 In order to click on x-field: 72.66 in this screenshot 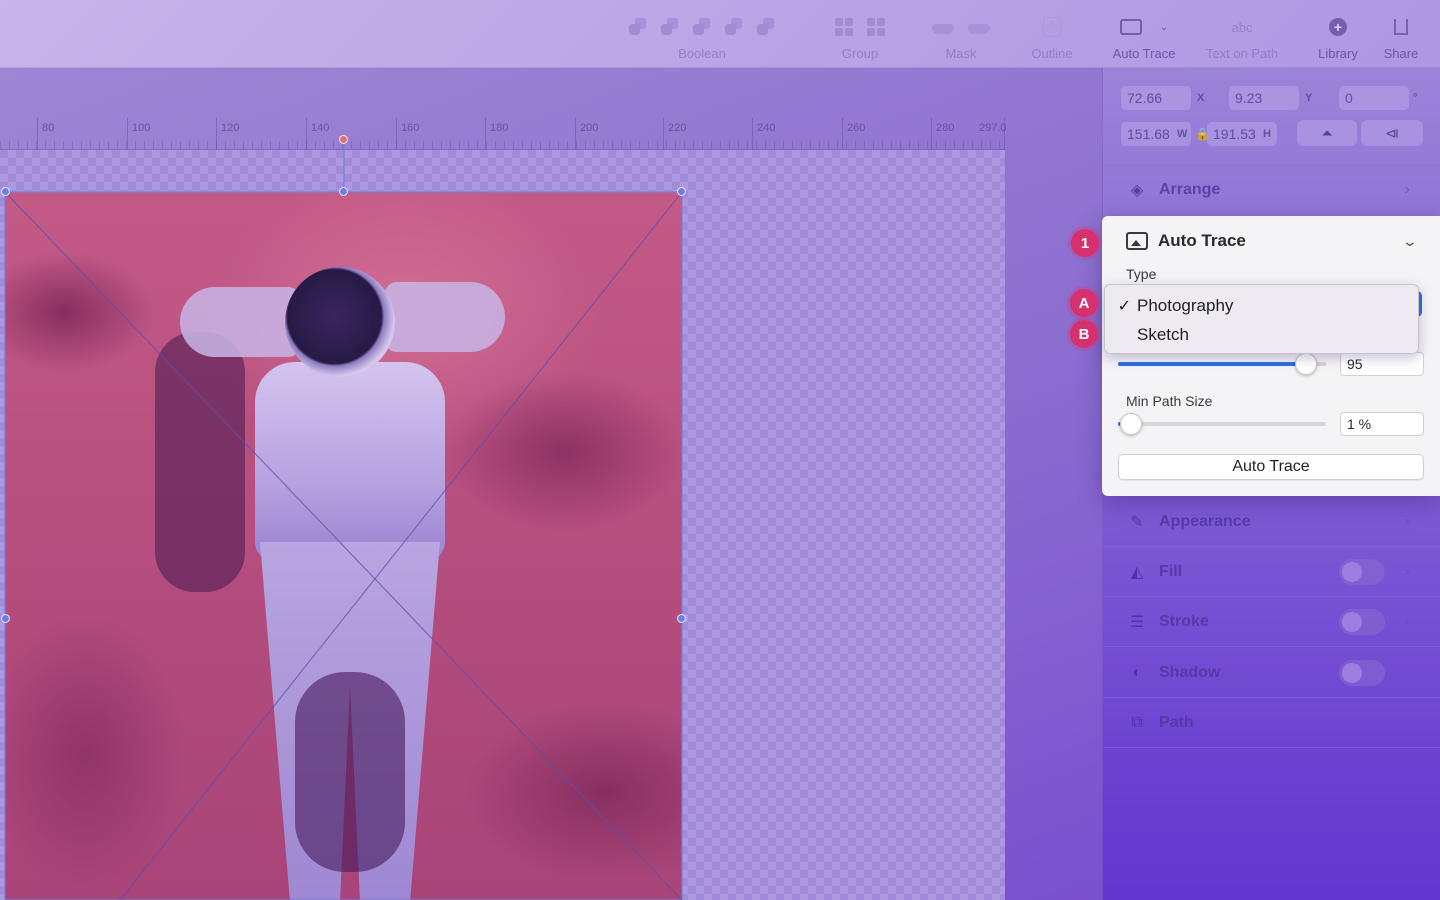, I will do `click(1156, 98)`.